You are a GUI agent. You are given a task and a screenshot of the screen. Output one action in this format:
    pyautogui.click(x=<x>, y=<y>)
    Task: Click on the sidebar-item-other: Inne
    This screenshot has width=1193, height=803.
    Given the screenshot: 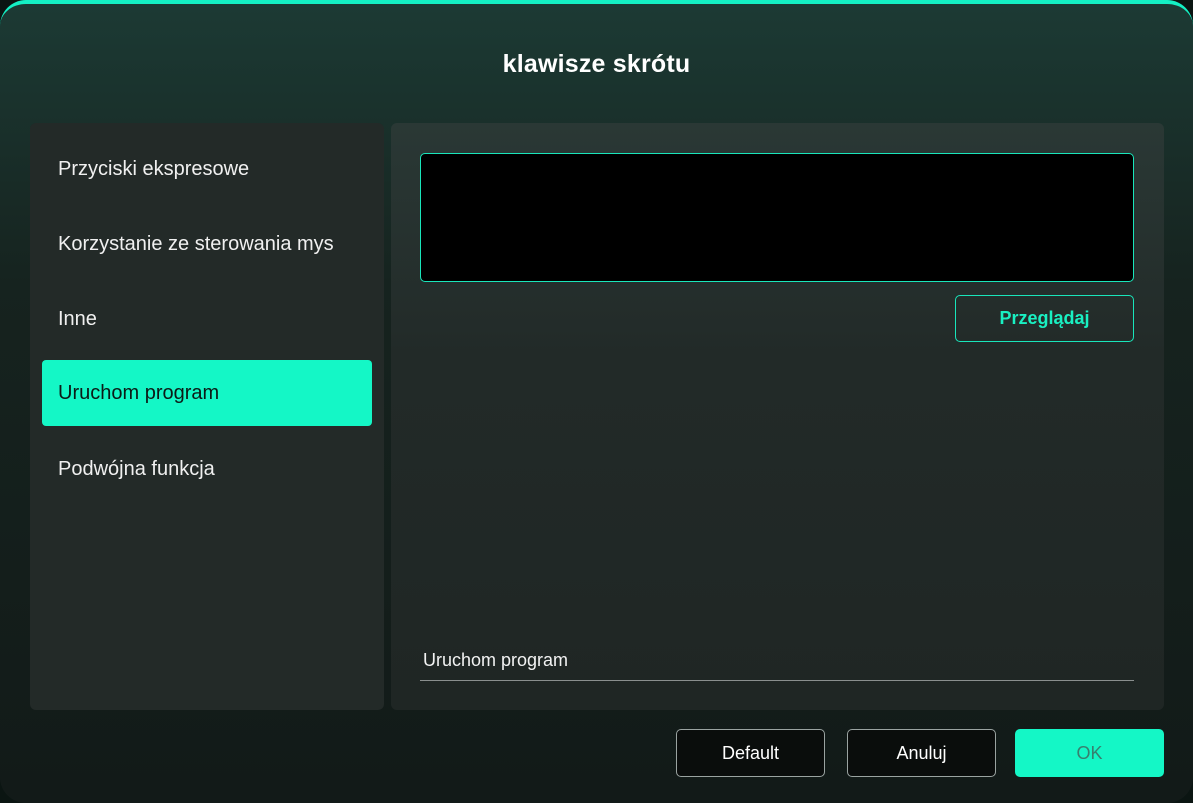 What is the action you would take?
    pyautogui.click(x=207, y=319)
    